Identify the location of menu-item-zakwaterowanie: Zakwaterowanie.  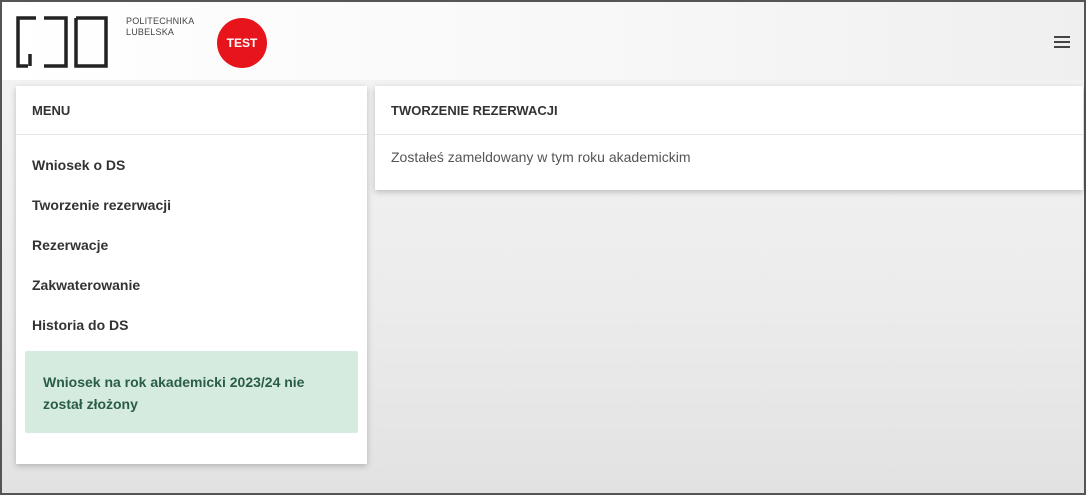
(191, 285).